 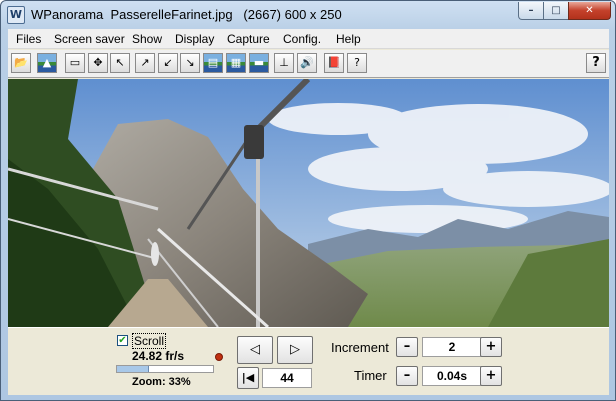 I want to click on menu-display: Display, so click(x=194, y=39).